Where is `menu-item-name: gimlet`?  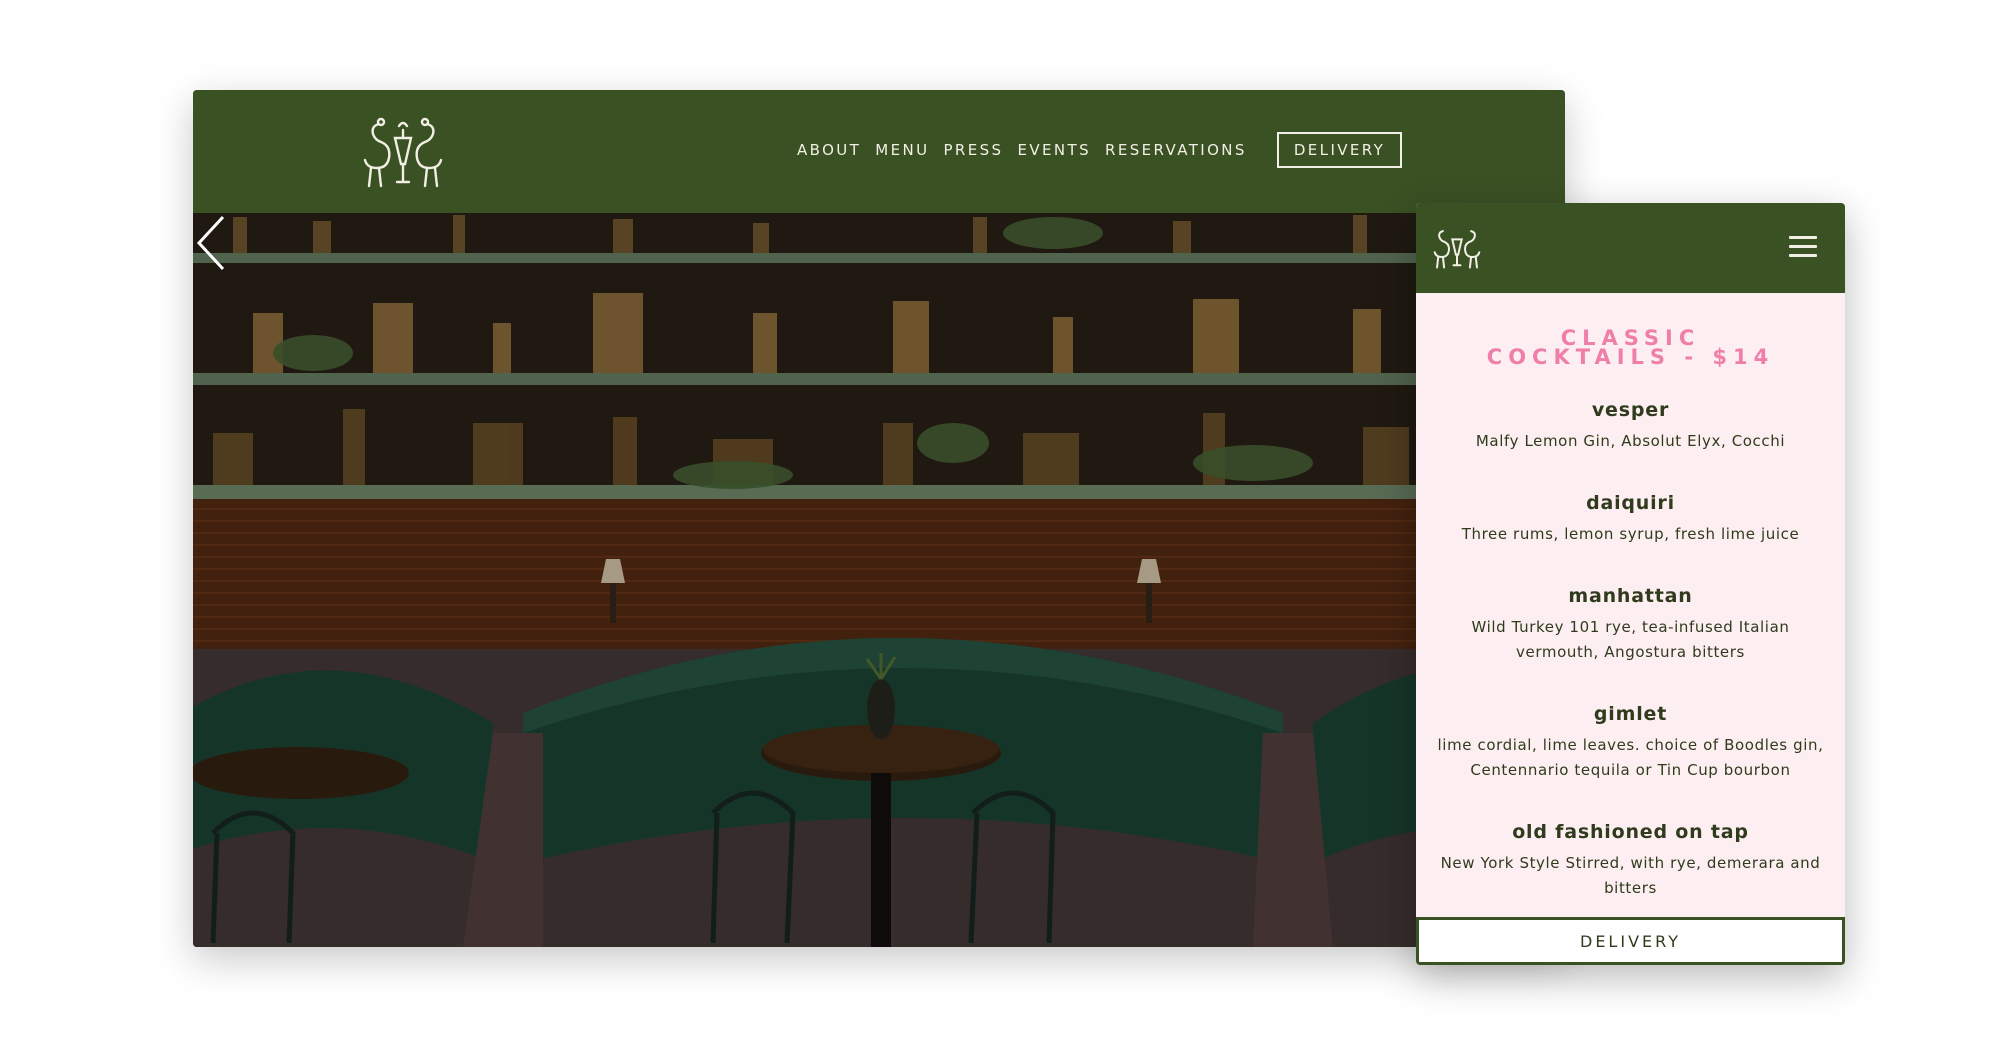
menu-item-name: gimlet is located at coordinates (1630, 714).